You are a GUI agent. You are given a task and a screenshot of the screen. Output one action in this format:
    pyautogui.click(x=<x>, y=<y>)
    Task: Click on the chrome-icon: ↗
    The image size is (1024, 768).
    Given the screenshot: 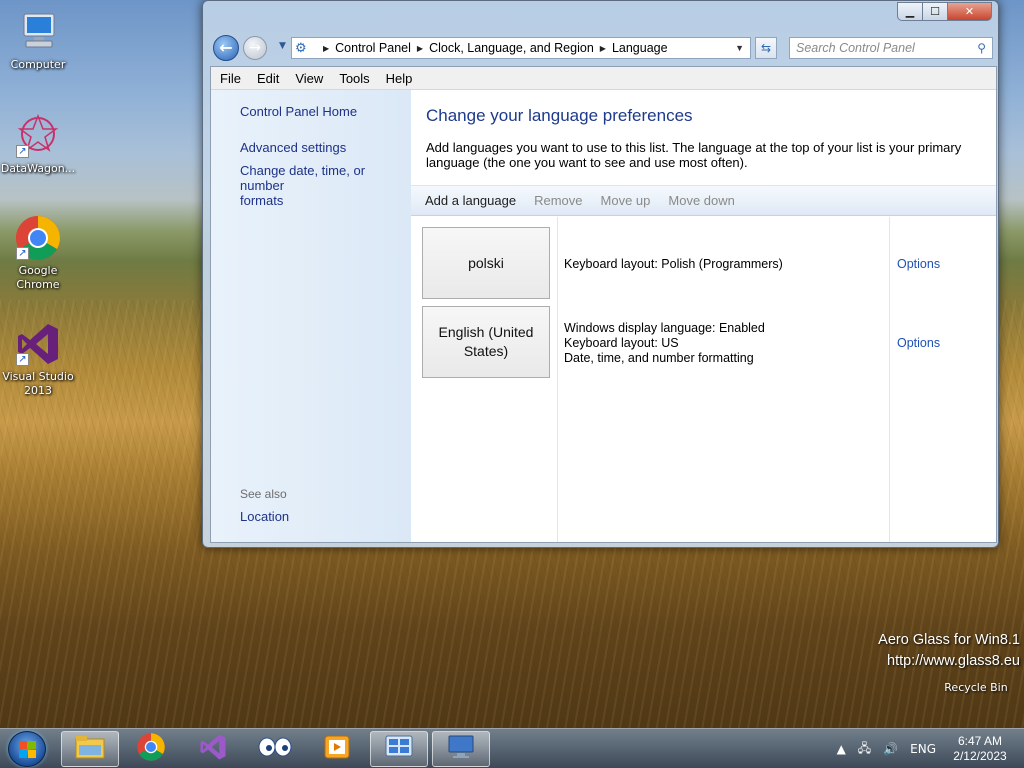 What is the action you would take?
    pyautogui.click(x=38, y=238)
    